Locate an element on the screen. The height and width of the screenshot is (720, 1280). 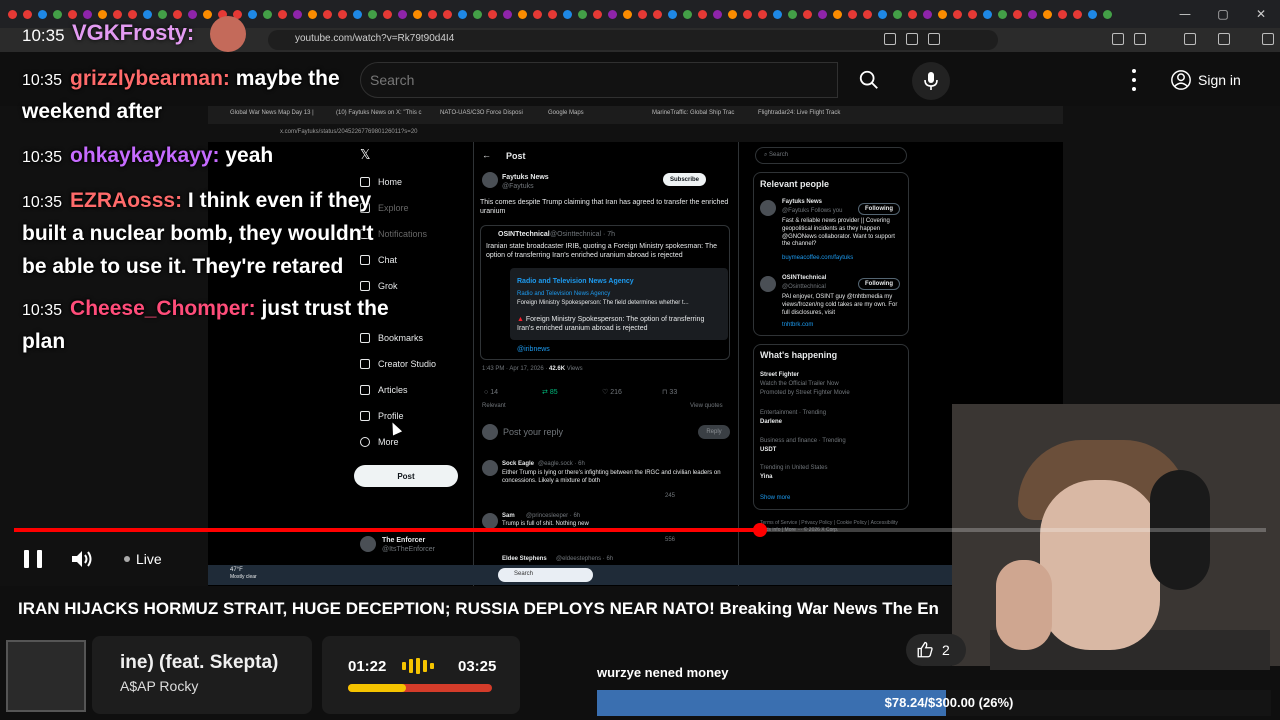
search-input is located at coordinates (599, 80).